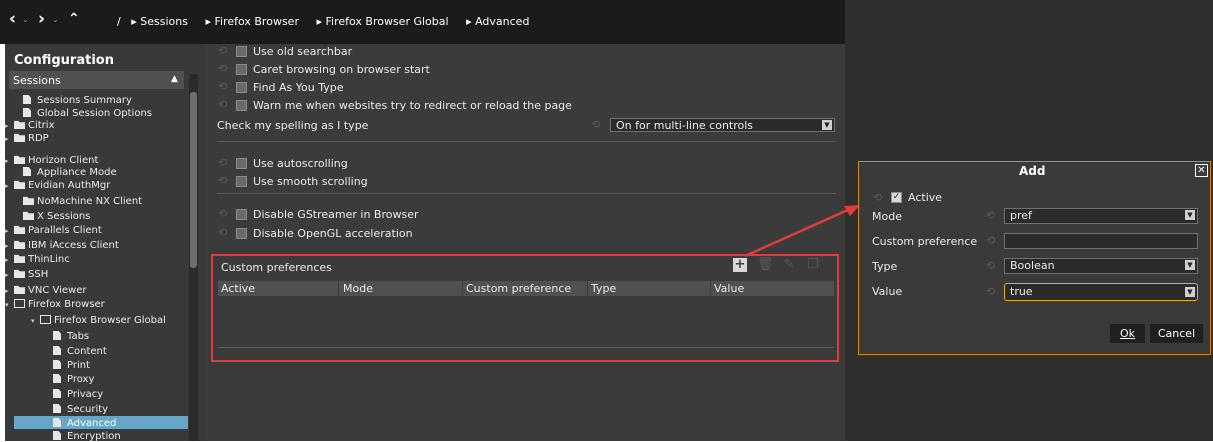  I want to click on use-smooth-scrolling-checkbox, so click(241, 181).